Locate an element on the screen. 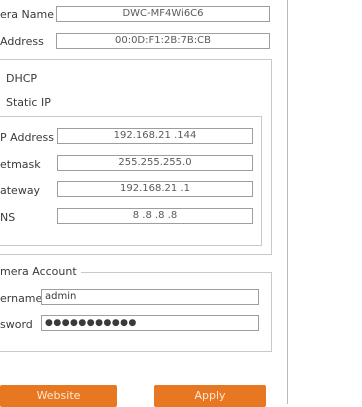 The width and height of the screenshot is (362, 407). username-label: ername is located at coordinates (21, 298).